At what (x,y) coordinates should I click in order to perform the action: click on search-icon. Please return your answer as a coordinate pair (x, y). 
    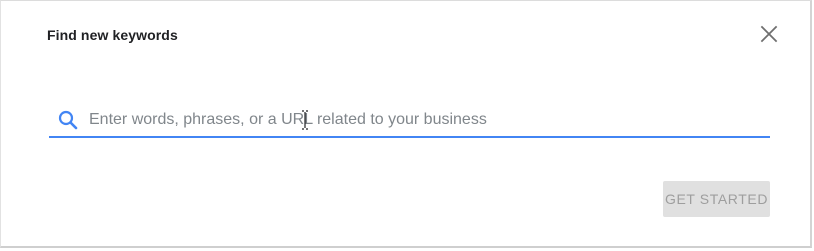
    Looking at the image, I should click on (68, 120).